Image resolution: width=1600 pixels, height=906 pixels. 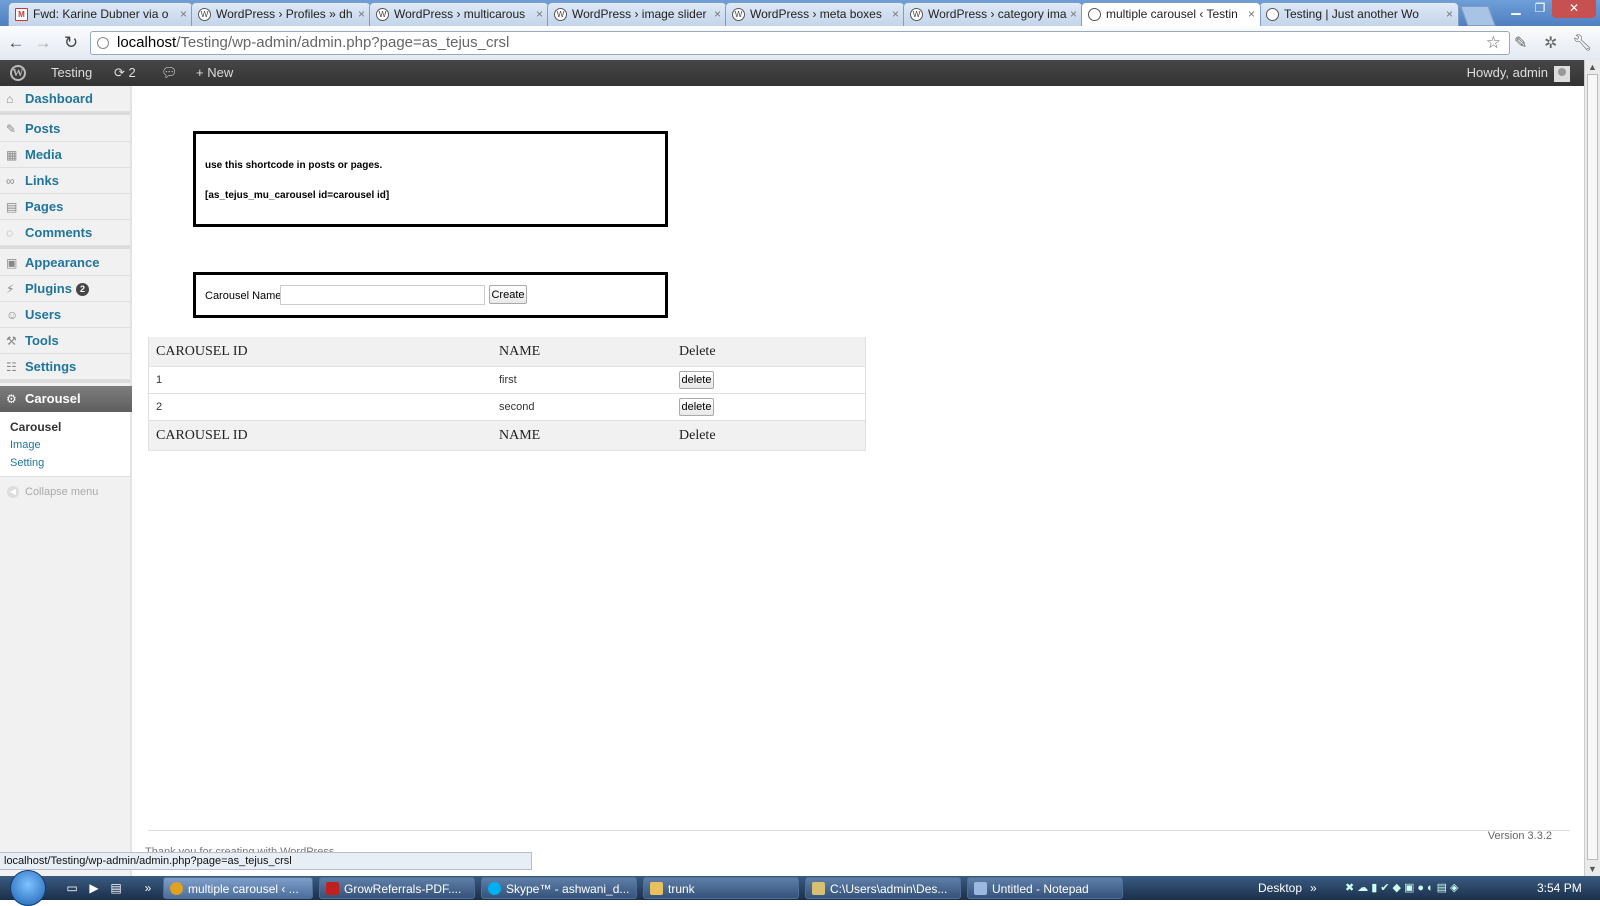 I want to click on admin-bar-updates: ⟳ 2, so click(x=125, y=73).